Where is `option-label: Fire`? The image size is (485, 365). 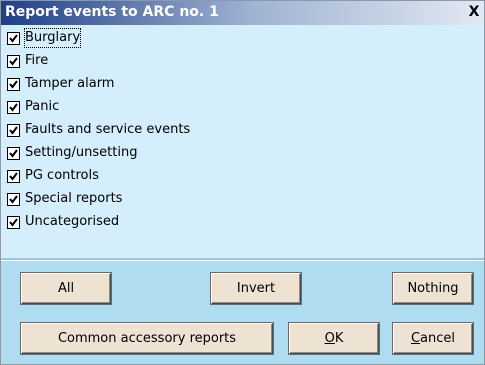
option-label: Fire is located at coordinates (37, 60).